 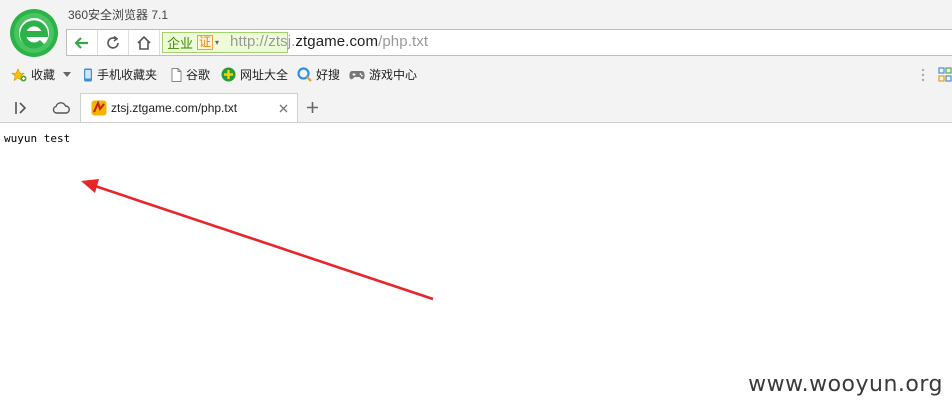 I want to click on bookmark-haosou-label: 好搜, so click(x=328, y=75).